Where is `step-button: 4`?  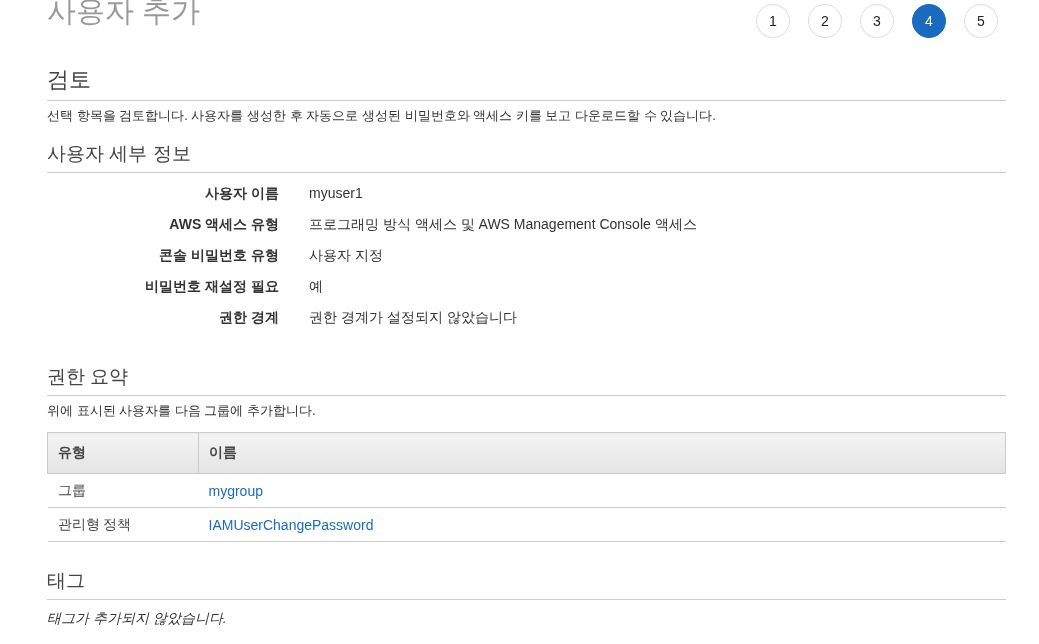 step-button: 4 is located at coordinates (929, 21).